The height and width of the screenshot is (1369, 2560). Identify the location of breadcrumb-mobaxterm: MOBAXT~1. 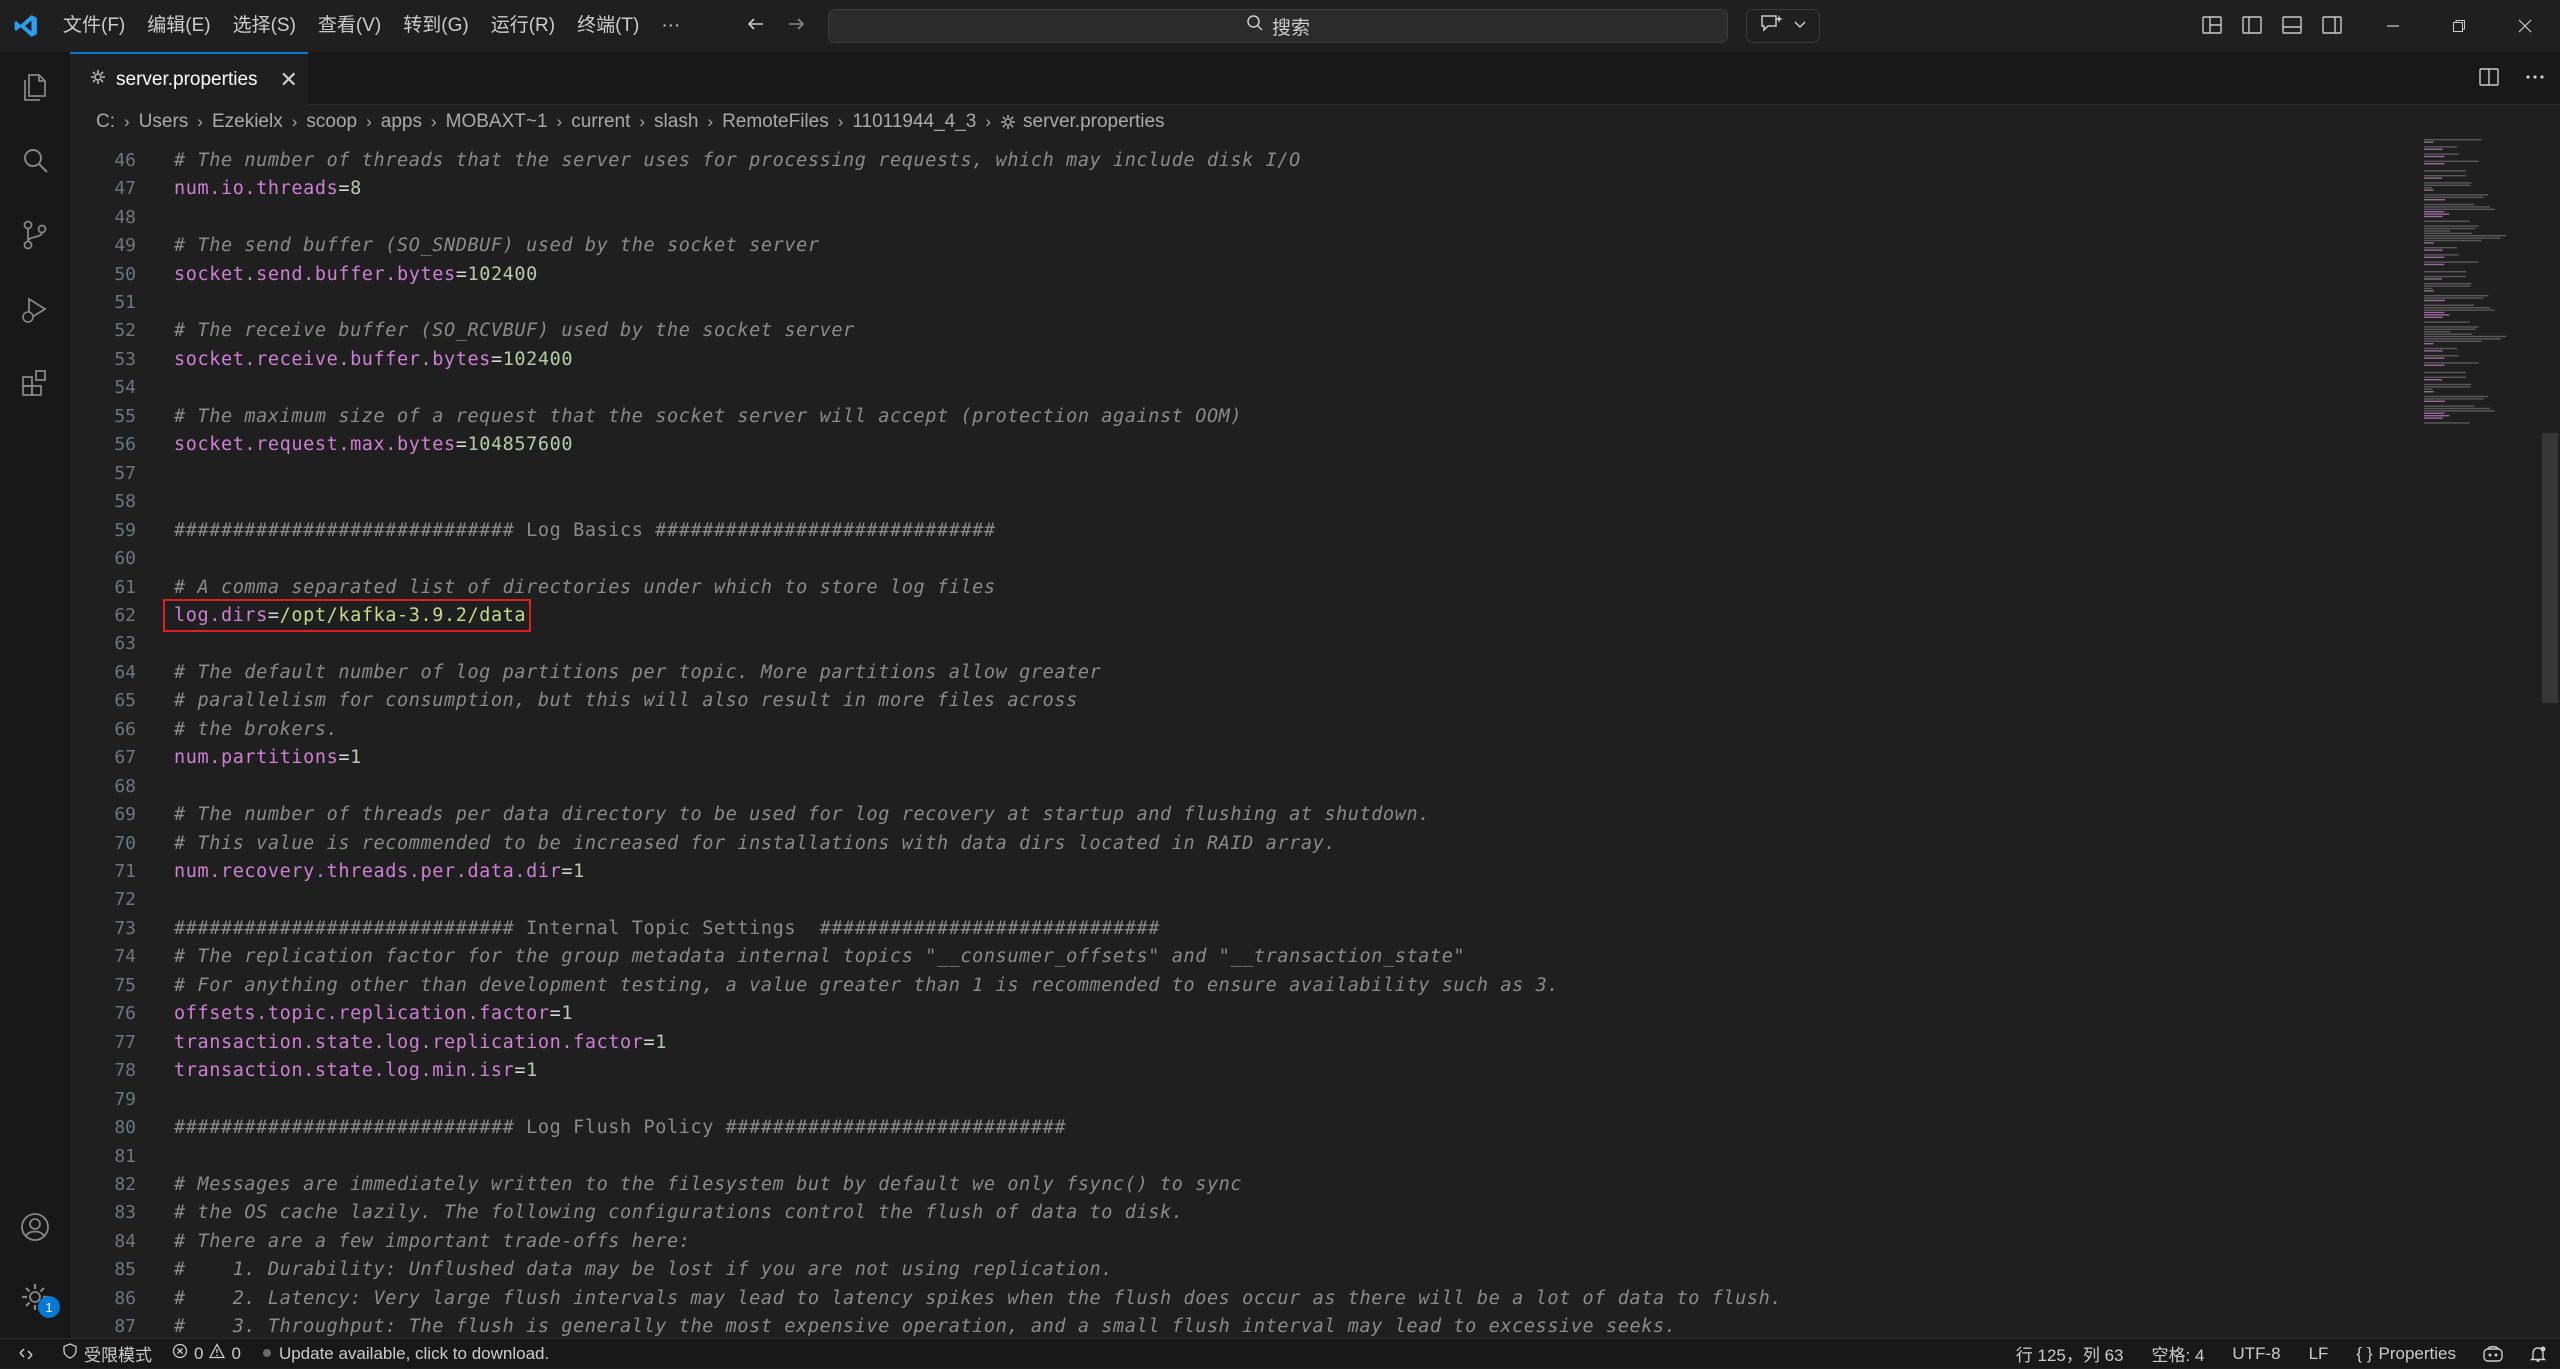
(497, 122).